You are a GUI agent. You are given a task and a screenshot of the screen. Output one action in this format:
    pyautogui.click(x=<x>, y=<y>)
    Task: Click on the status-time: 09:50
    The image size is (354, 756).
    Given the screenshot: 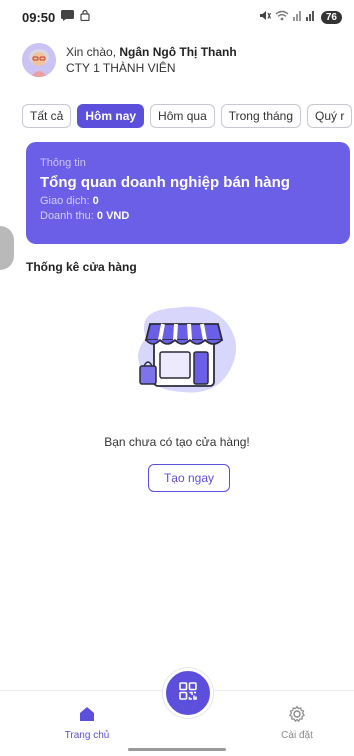 What is the action you would take?
    pyautogui.click(x=39, y=17)
    